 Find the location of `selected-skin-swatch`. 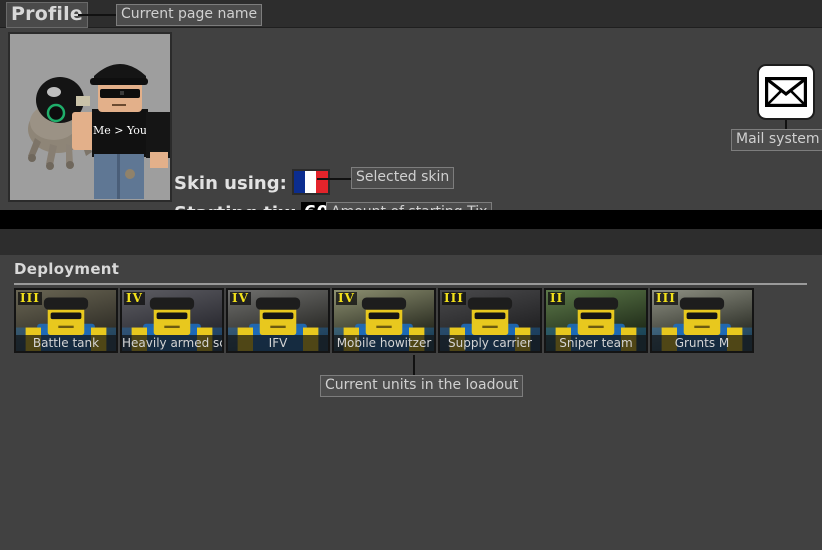

selected-skin-swatch is located at coordinates (310, 182).